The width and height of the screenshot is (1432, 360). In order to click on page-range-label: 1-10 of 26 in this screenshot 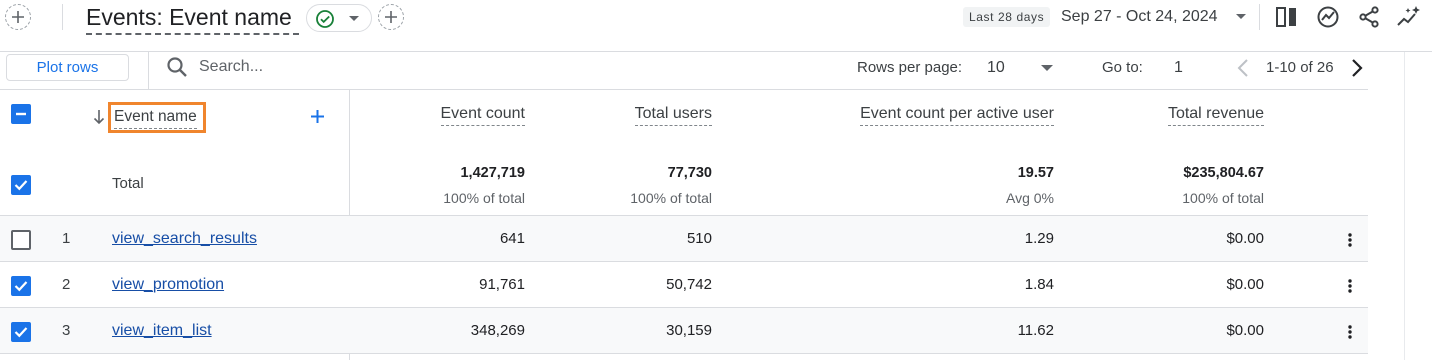, I will do `click(1300, 67)`.